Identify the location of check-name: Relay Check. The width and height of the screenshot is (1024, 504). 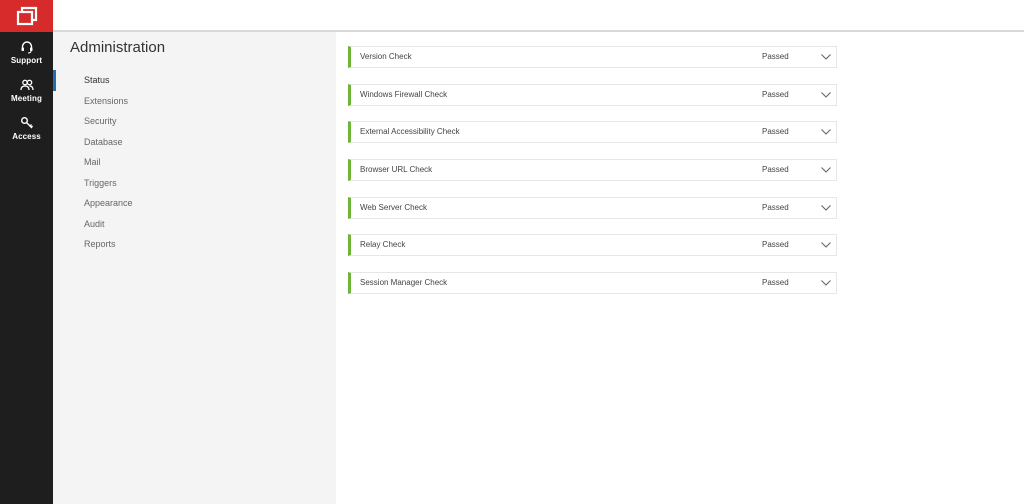
(383, 245).